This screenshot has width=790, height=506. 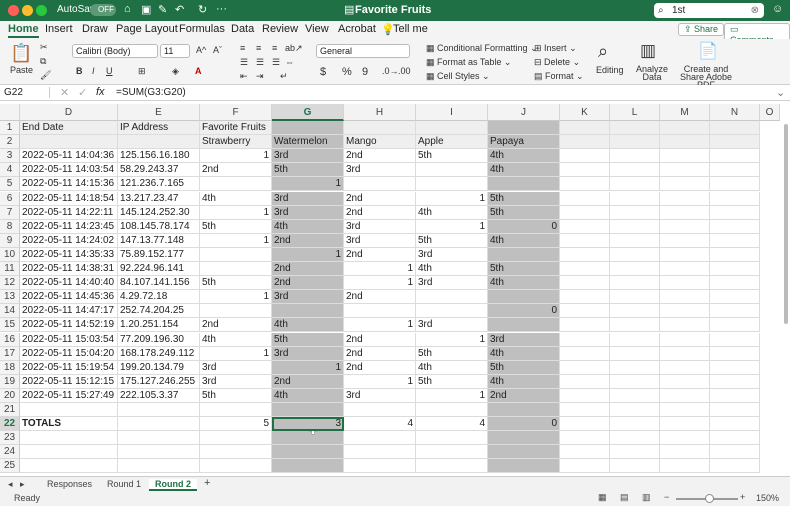 I want to click on page-layout-view-icon: ▤, so click(x=624, y=497).